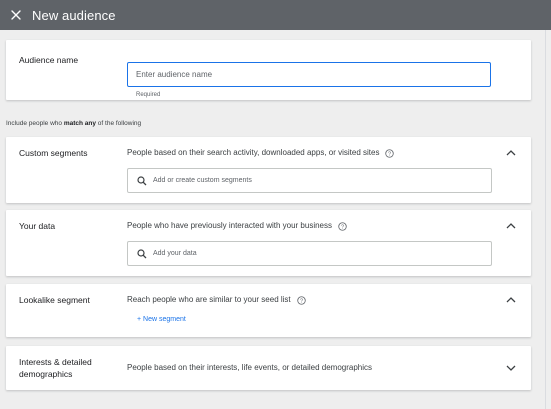 This screenshot has width=551, height=409. What do you see at coordinates (49, 60) in the screenshot?
I see `audience-name-label: Audience name` at bounding box center [49, 60].